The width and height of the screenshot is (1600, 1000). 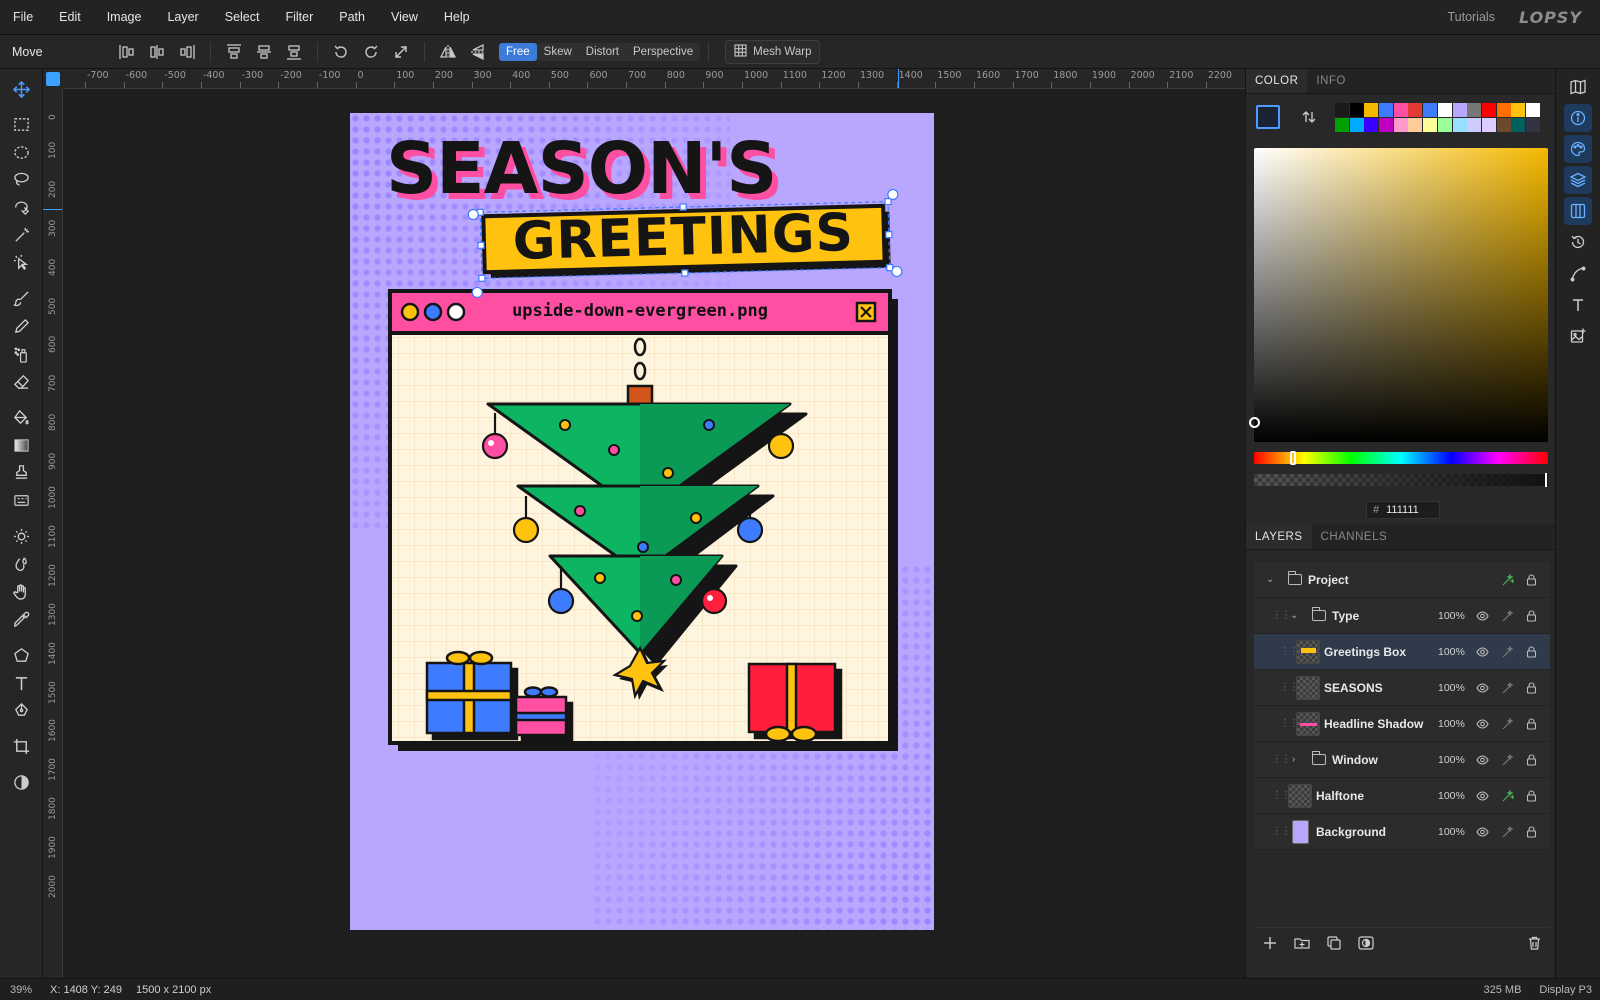 What do you see at coordinates (1270, 943) in the screenshot?
I see `add-layer-icon` at bounding box center [1270, 943].